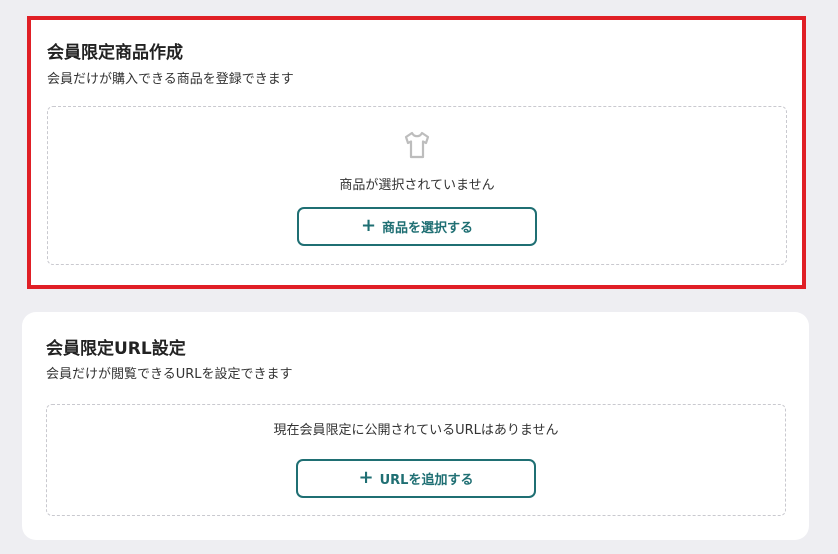 This screenshot has width=838, height=554. I want to click on member-urls-description: 会員だけが閲覧できるURLを設定できます, so click(169, 374).